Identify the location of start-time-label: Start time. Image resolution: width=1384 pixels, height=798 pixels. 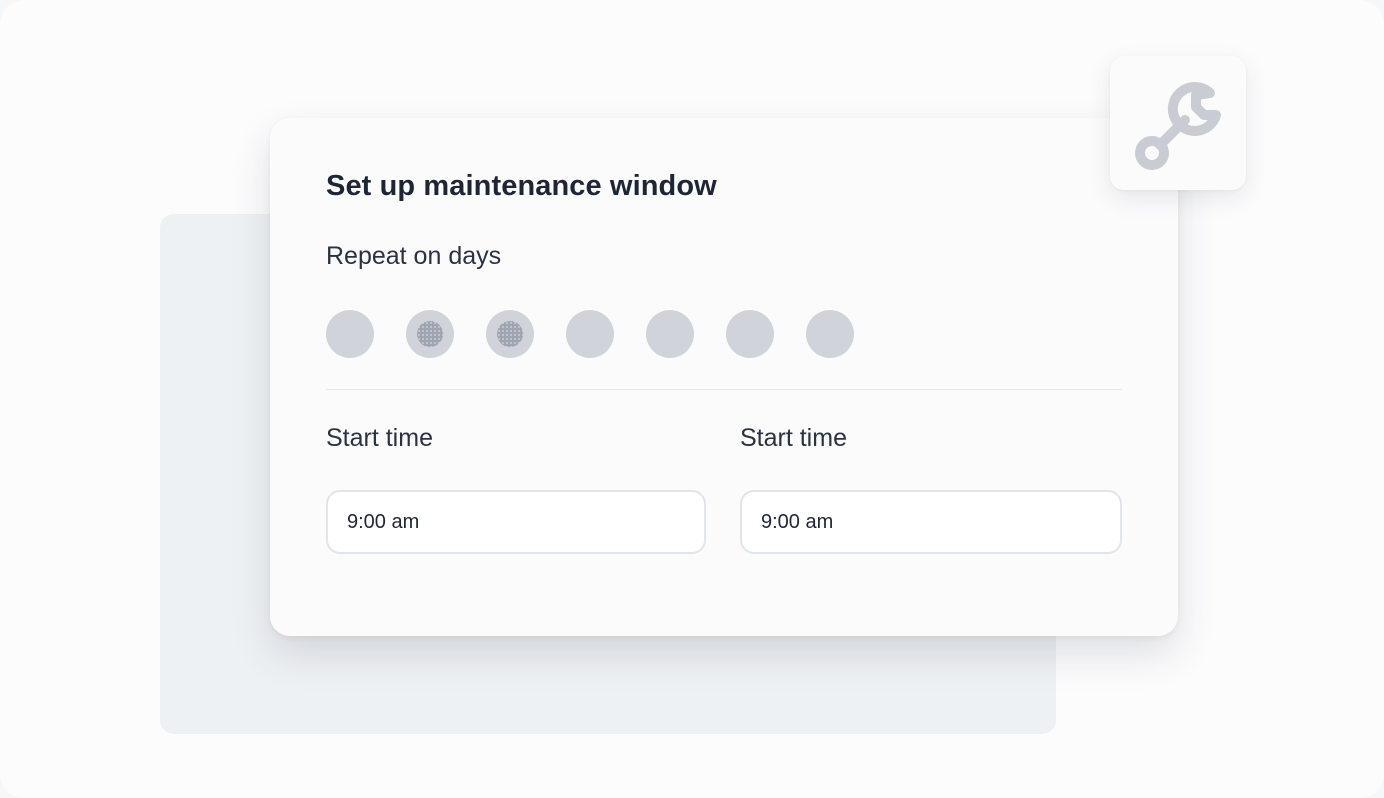
(379, 438).